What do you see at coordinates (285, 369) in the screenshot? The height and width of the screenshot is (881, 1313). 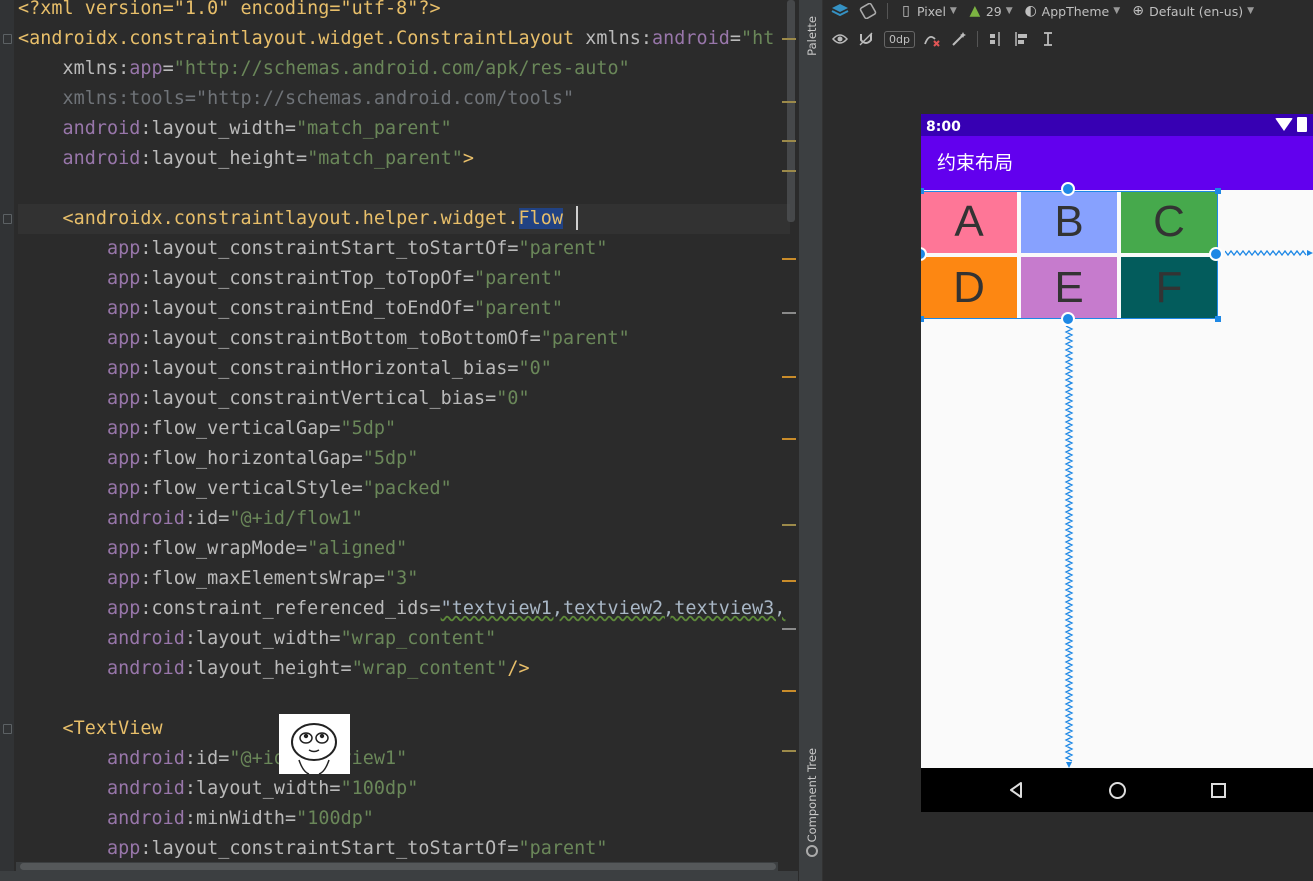 I see `code-line: app:layout_constraintHorizontal_bias="0"` at bounding box center [285, 369].